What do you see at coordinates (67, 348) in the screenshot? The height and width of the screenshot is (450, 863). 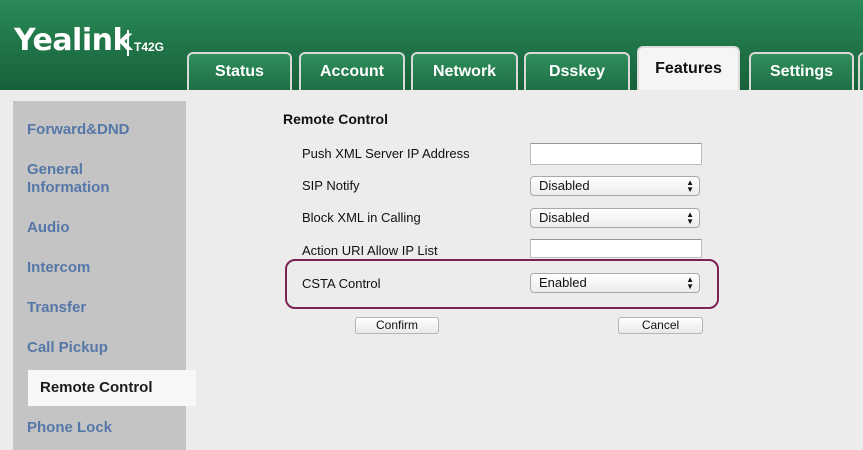 I see `sidebar-item-call-pickup: Call Pickup` at bounding box center [67, 348].